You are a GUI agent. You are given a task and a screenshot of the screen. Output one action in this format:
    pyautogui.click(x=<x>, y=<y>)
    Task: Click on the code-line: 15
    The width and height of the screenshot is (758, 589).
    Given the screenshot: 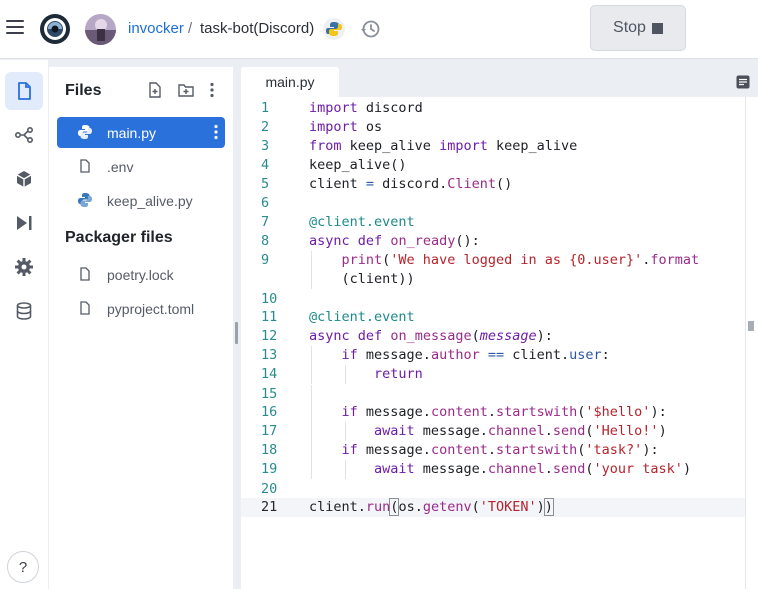 What is the action you would take?
    pyautogui.click(x=493, y=394)
    